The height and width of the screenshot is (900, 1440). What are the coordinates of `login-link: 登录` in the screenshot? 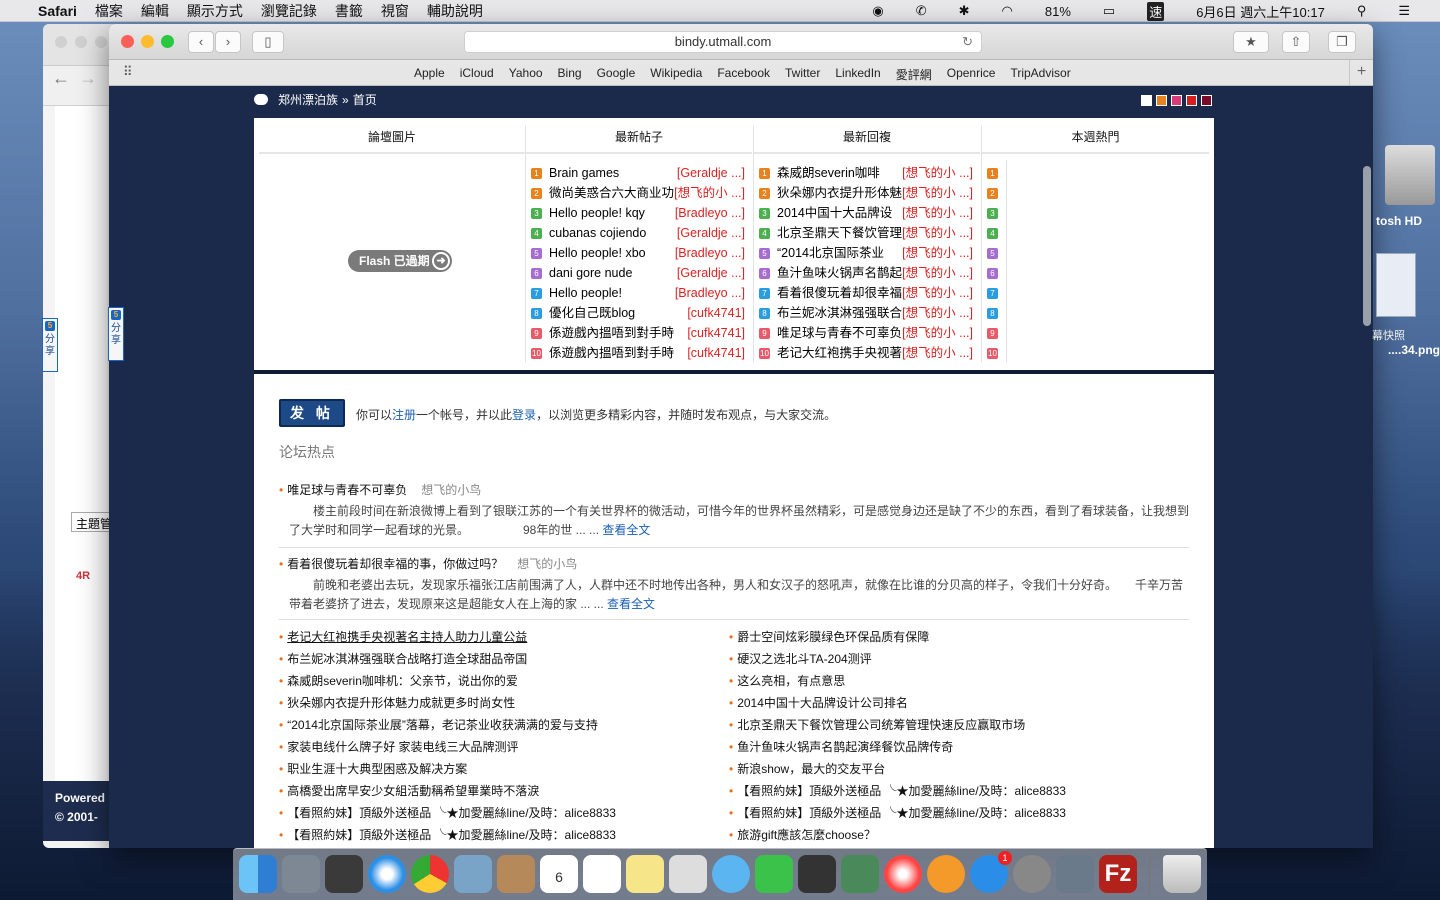 It's located at (524, 415).